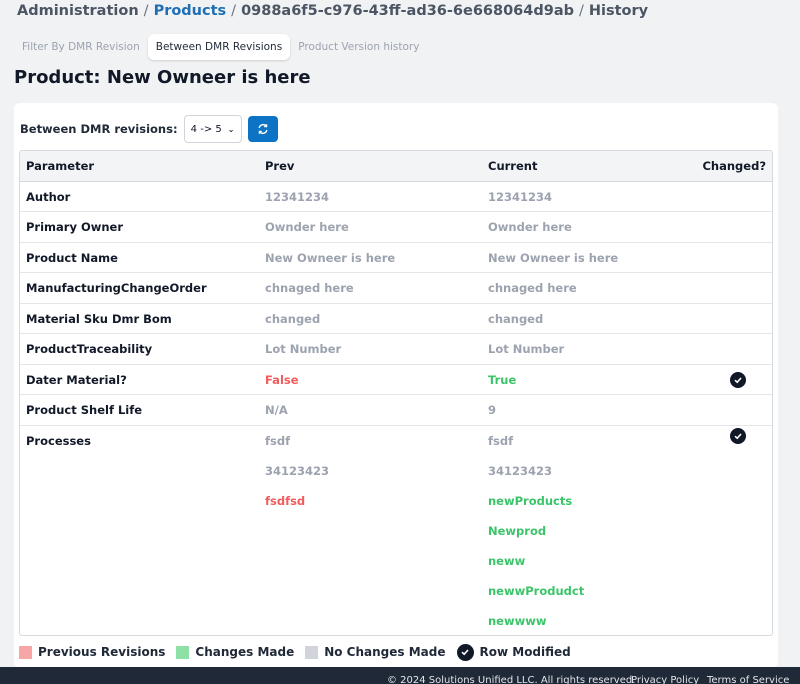 This screenshot has width=800, height=684. I want to click on param-cell: Primary Owner, so click(75, 227).